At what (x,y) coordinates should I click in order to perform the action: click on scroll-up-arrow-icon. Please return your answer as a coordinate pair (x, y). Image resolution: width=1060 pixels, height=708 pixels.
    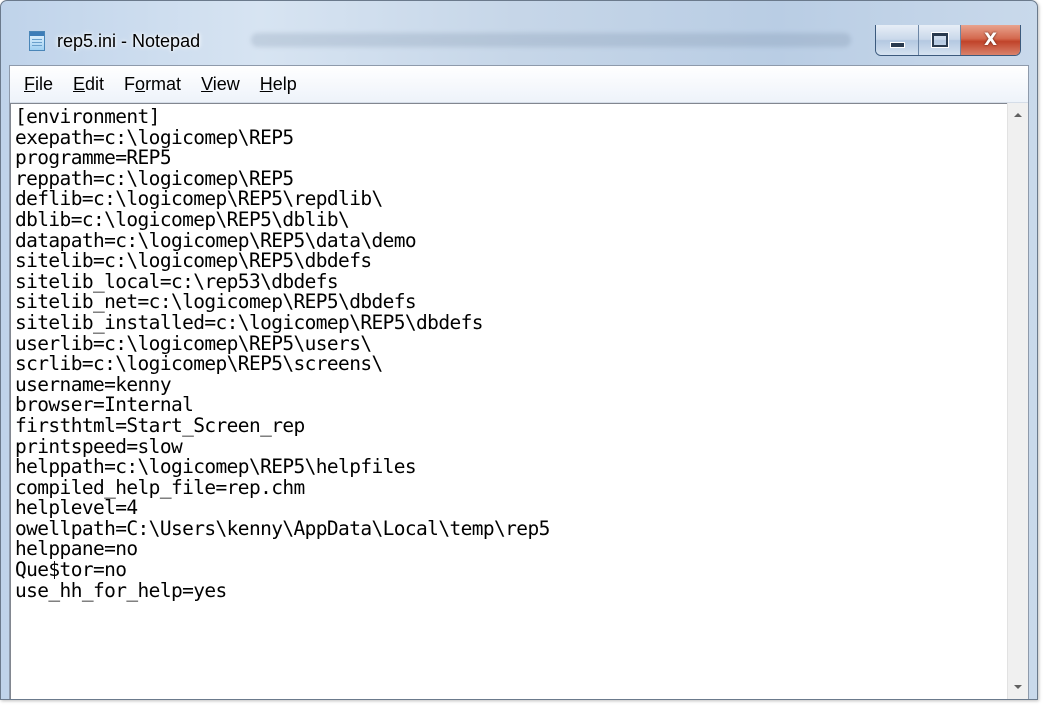
    Looking at the image, I should click on (1018, 115).